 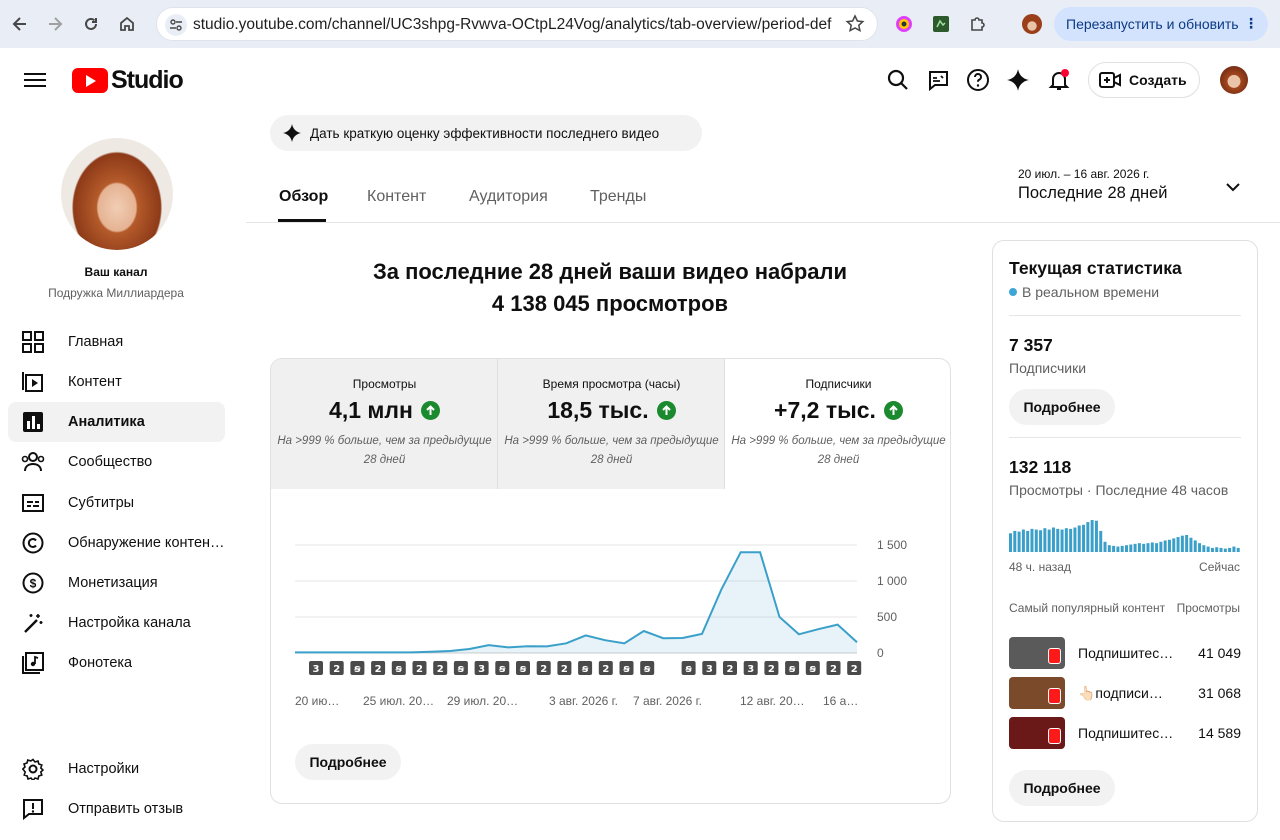 What do you see at coordinates (1125, 534) in the screenshot?
I see `realtime-bar-chart` at bounding box center [1125, 534].